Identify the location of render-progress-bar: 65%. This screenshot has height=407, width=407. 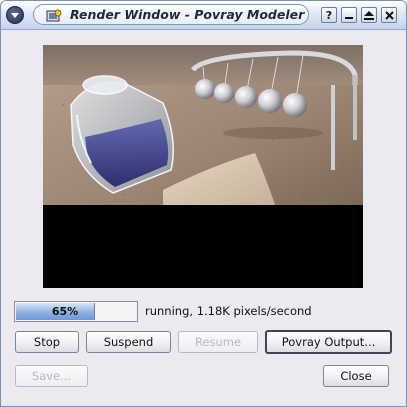
(76, 311).